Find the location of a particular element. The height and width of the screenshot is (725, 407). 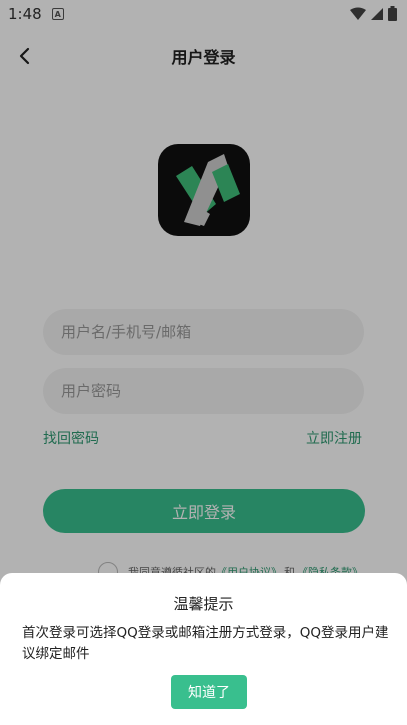

dialog-title: 温馨提示 is located at coordinates (203, 604).